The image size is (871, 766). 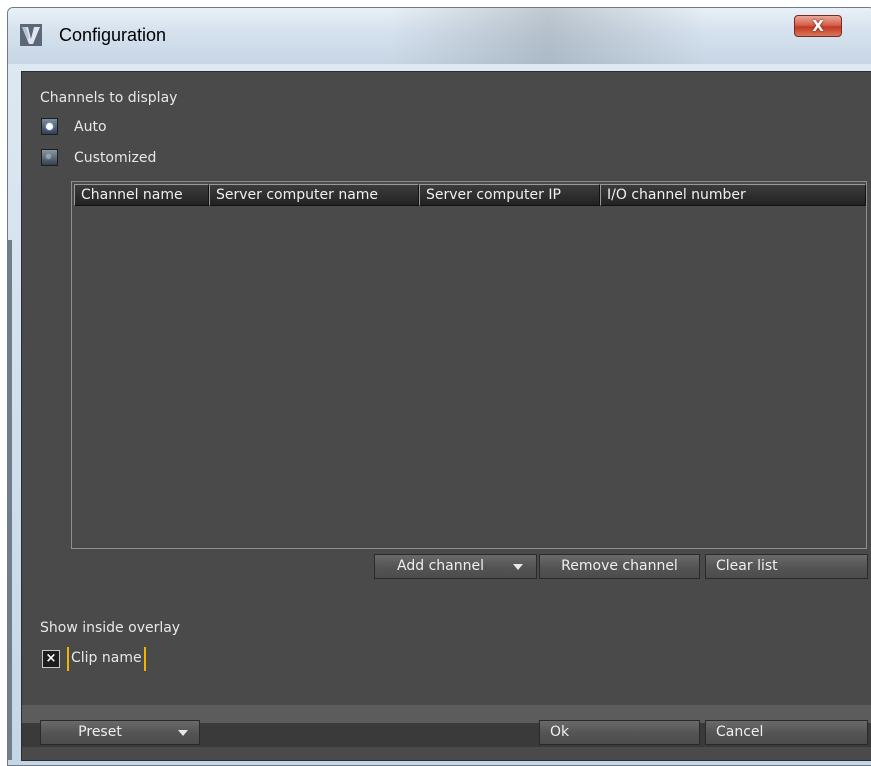 I want to click on column-header-server-name: Server computer name, so click(x=314, y=195).